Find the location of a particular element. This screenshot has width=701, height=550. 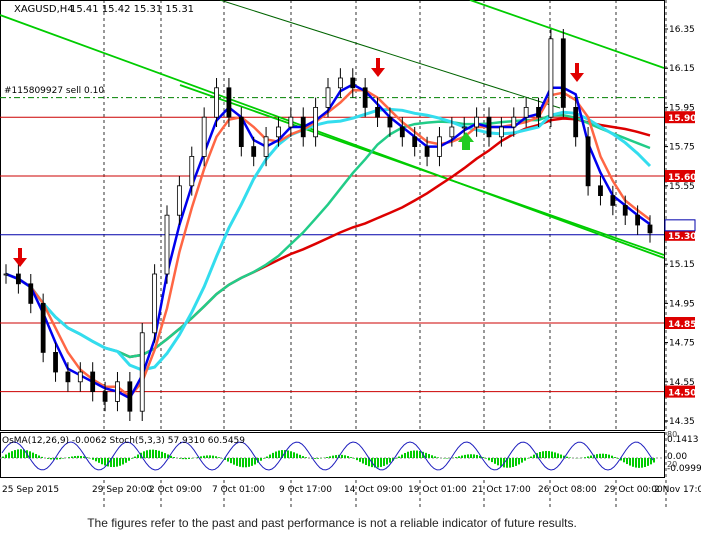

chart-title: XAGUSD,H4 is located at coordinates (44, 9).